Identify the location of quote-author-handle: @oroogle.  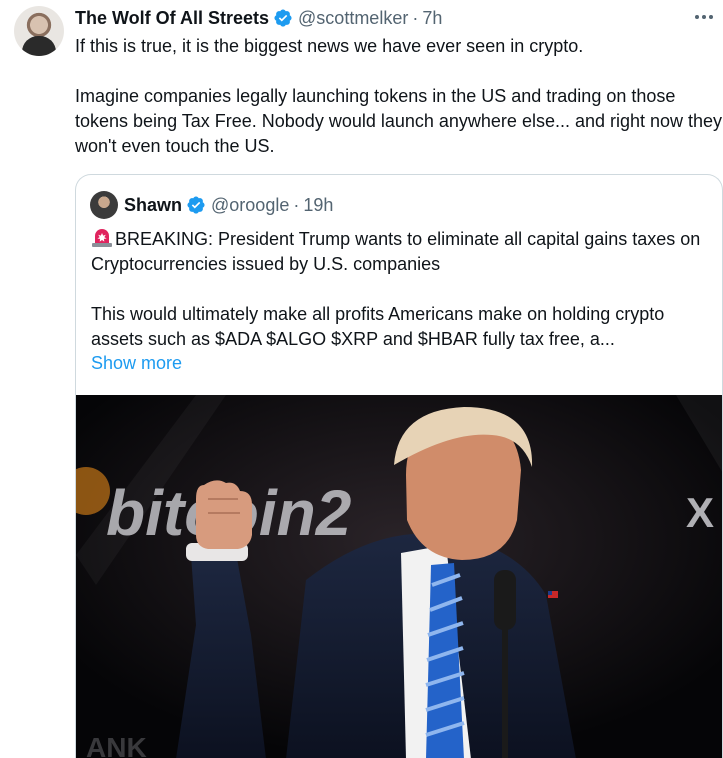
(250, 205).